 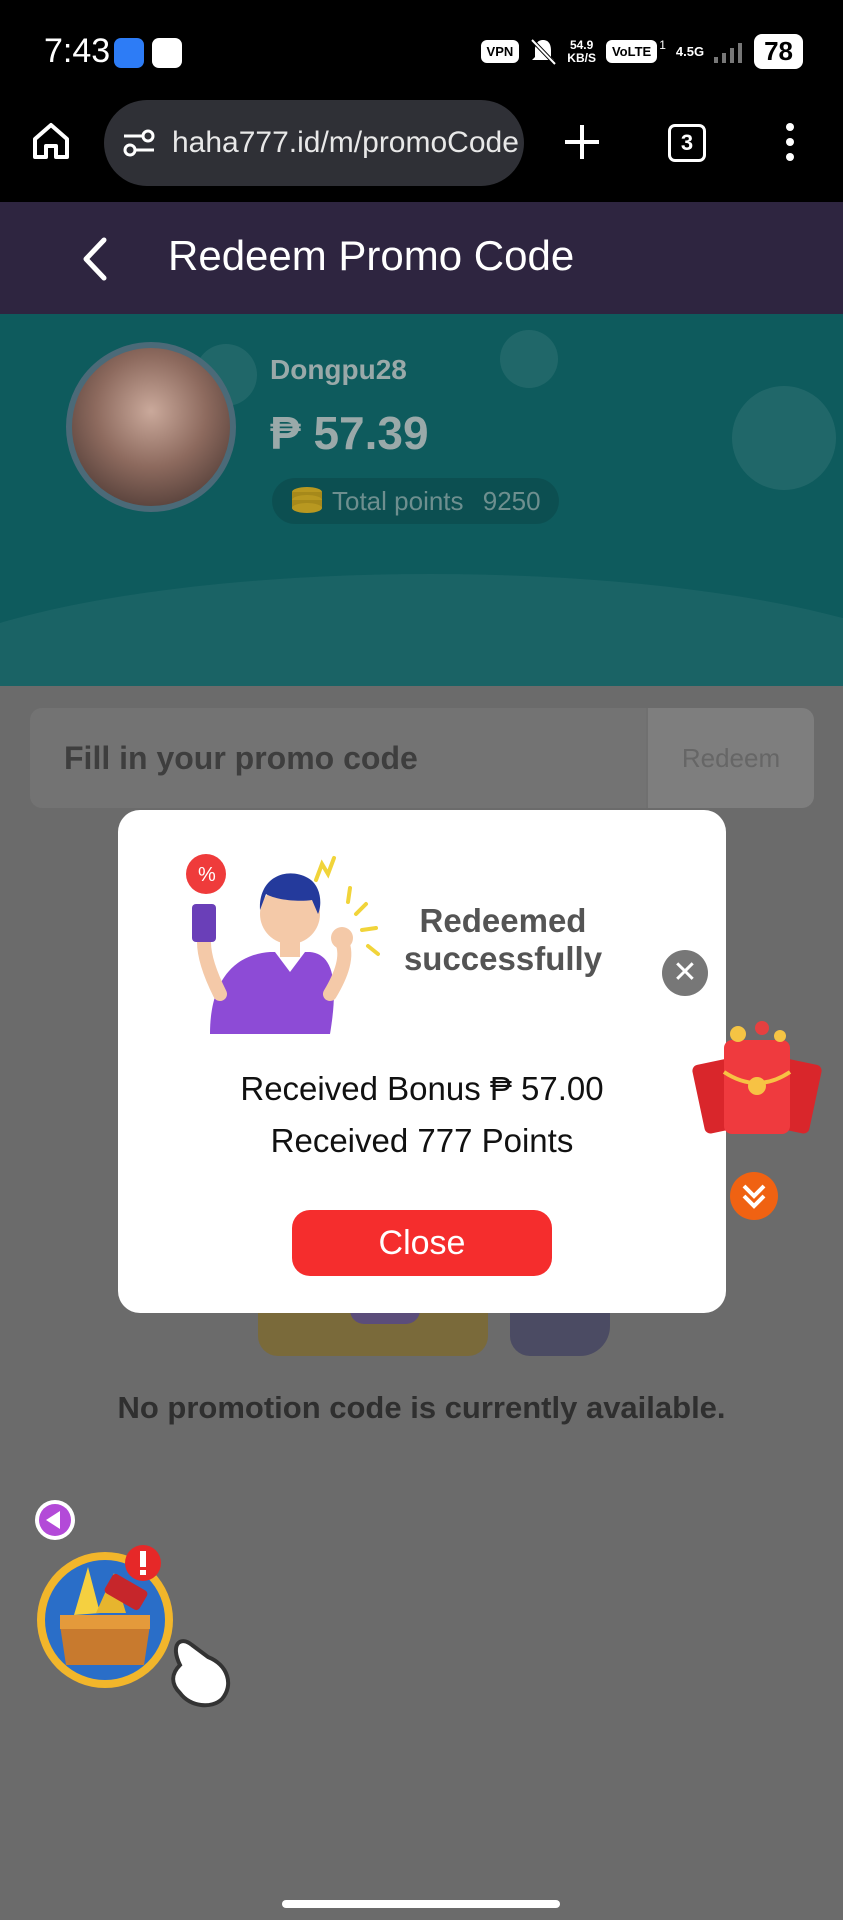 I want to click on plus-icon, so click(x=582, y=142).